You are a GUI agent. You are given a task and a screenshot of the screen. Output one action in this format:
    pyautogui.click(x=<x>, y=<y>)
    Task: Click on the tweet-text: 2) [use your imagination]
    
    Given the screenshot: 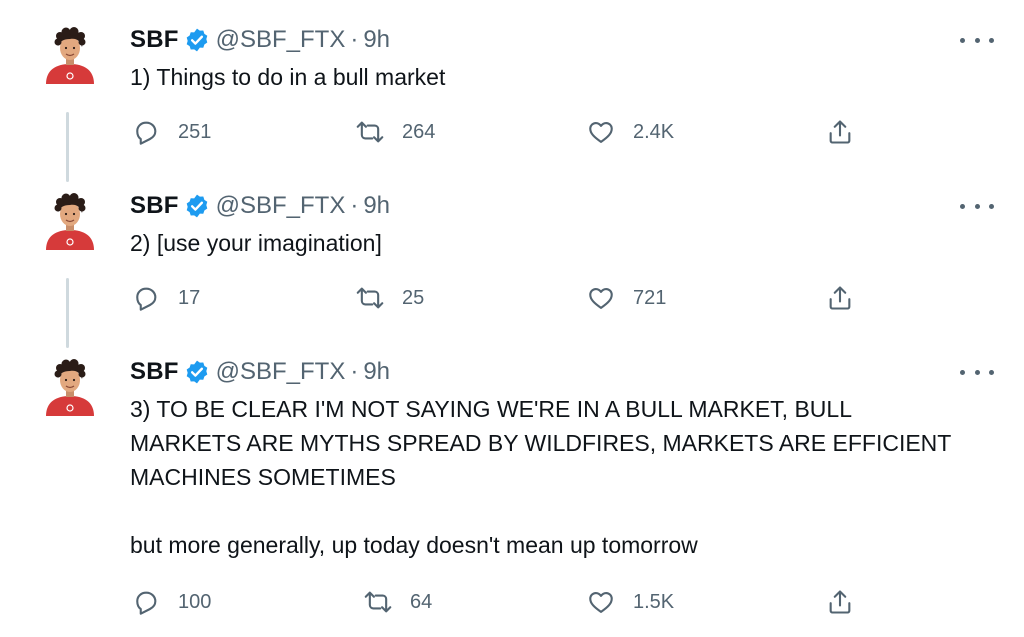 What is the action you would take?
    pyautogui.click(x=256, y=243)
    